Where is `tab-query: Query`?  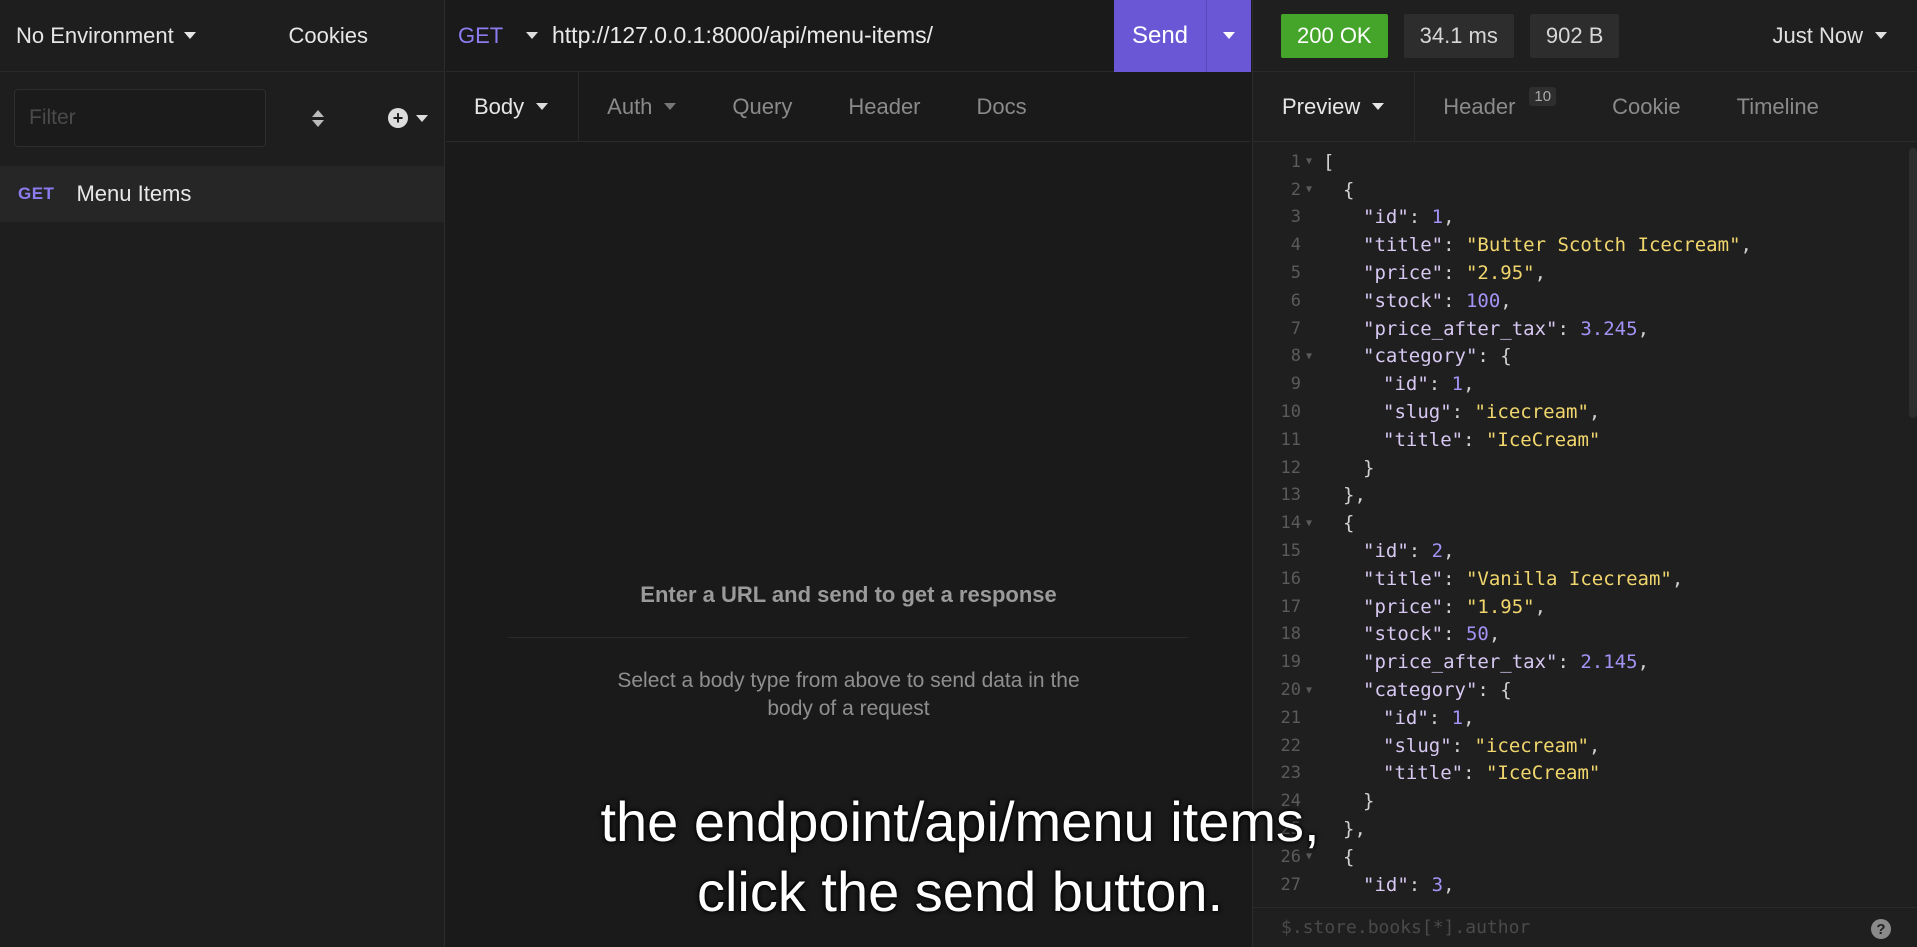
tab-query: Query is located at coordinates (762, 107).